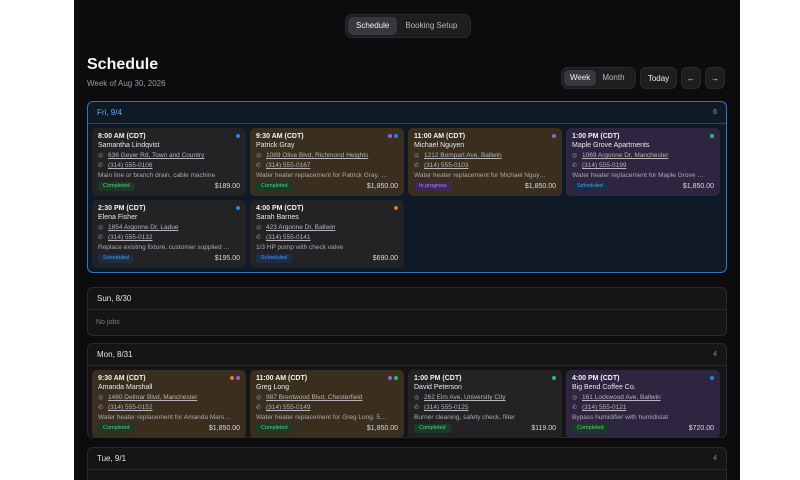  I want to click on day-header: Fri, 9/4 6, so click(407, 113).